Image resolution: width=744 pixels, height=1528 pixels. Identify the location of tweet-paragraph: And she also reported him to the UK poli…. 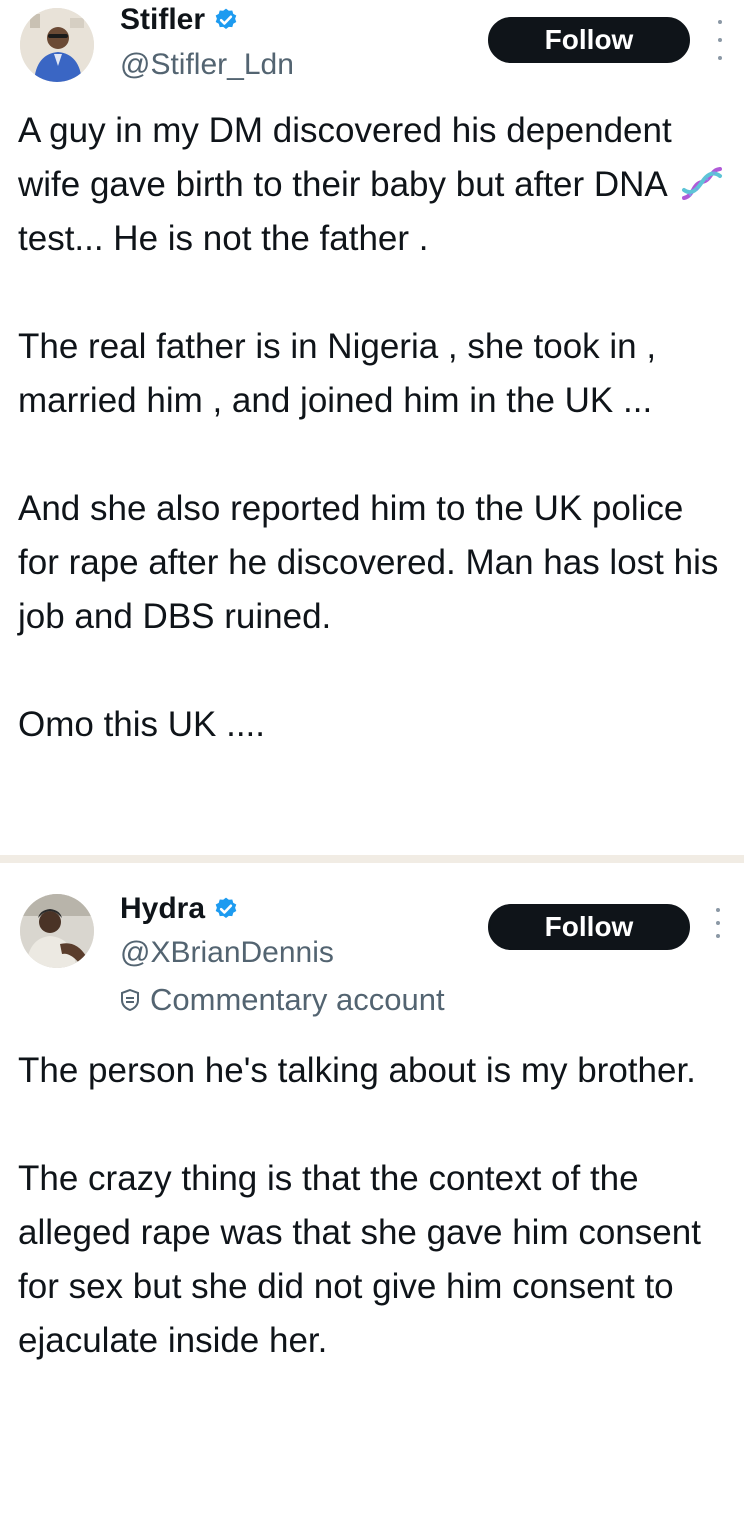
(368, 562).